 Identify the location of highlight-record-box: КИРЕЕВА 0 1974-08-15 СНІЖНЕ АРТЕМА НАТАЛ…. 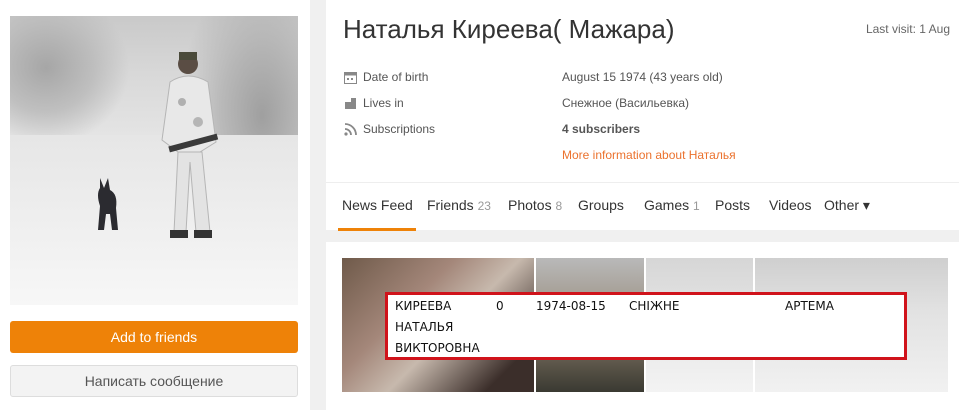
(646, 326).